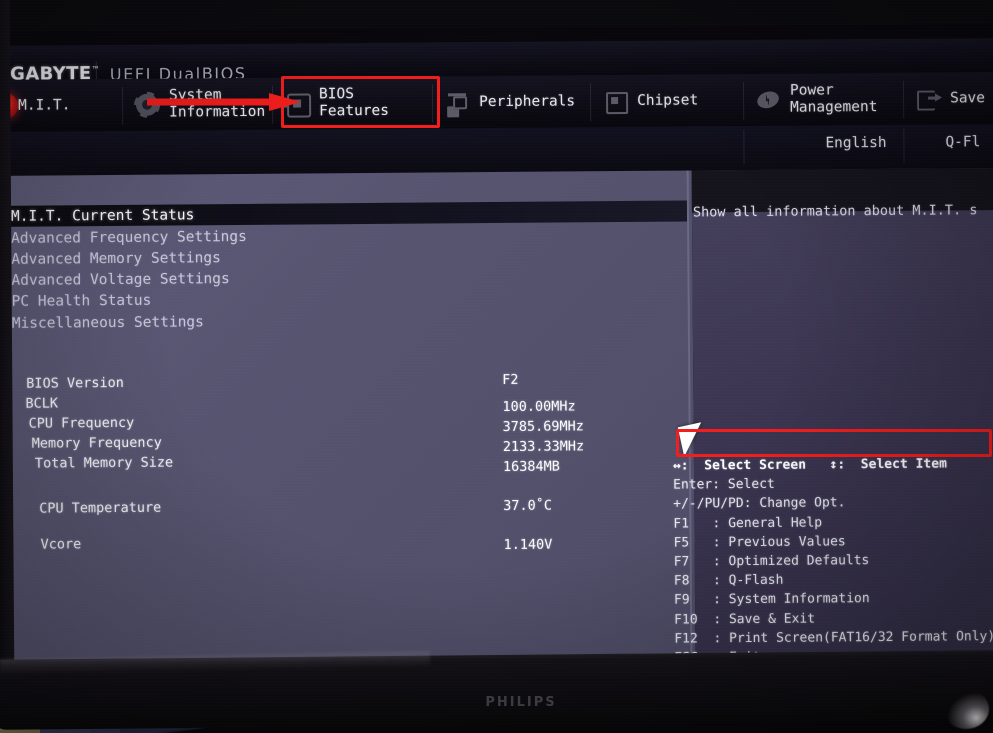 Image resolution: width=993 pixels, height=733 pixels. Describe the element at coordinates (44, 105) in the screenshot. I see `tab-mit-label: M.I.T.` at that location.